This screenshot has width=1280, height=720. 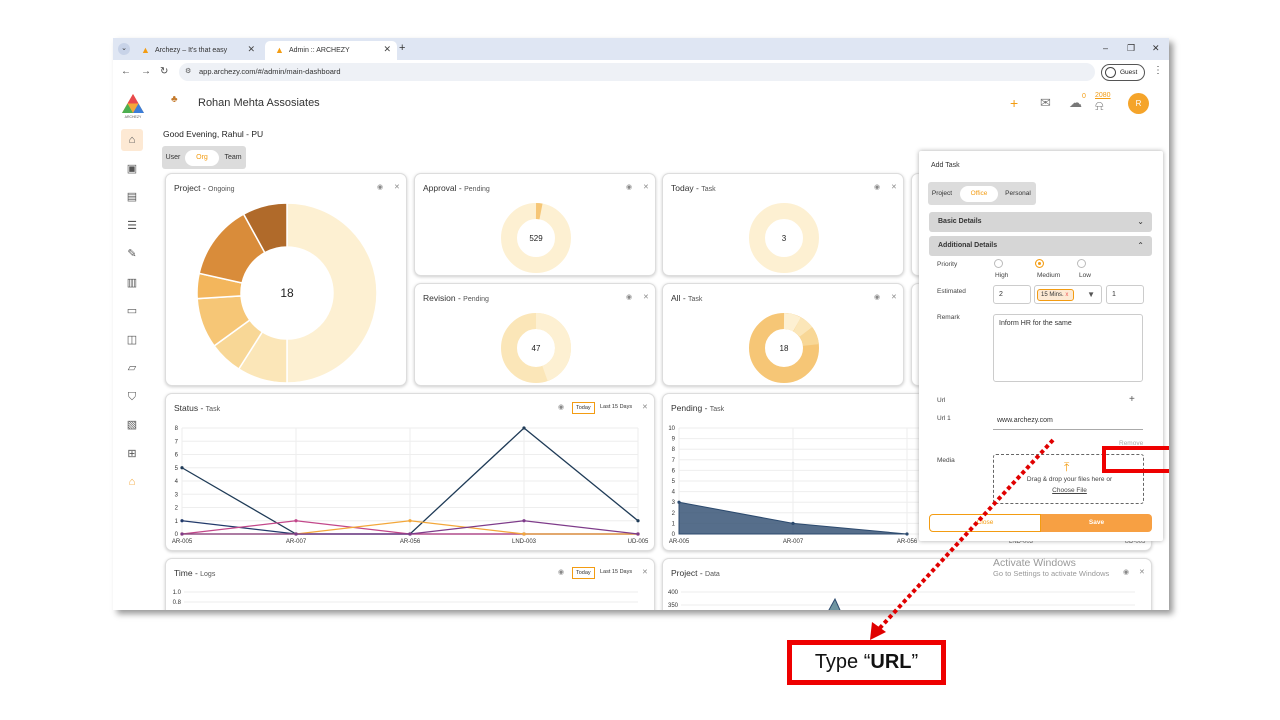 What do you see at coordinates (132, 140) in the screenshot?
I see `home-icon: ⌂` at bounding box center [132, 140].